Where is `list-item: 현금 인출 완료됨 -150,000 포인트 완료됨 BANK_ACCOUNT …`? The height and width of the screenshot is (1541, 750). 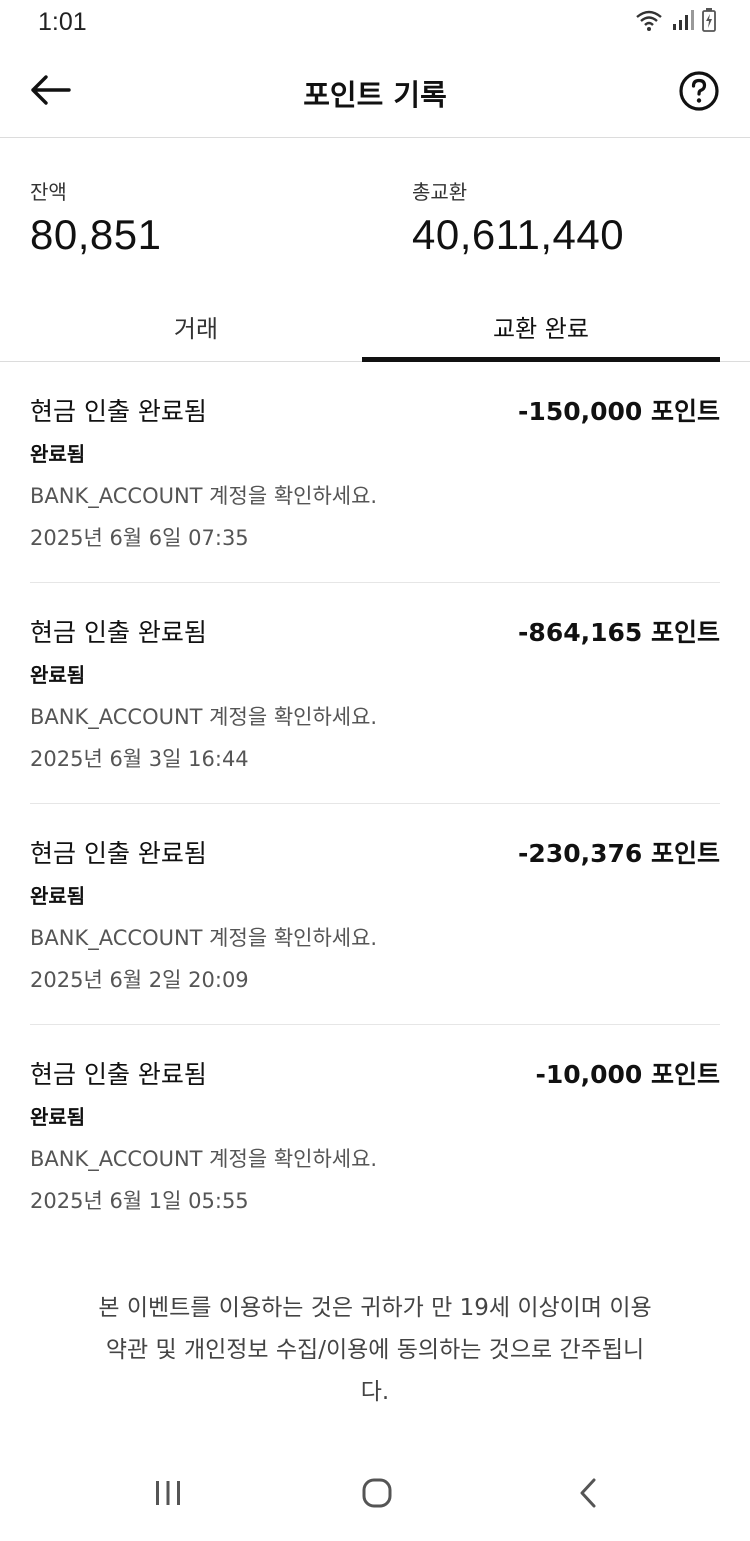
list-item: 현금 인출 완료됨 -150,000 포인트 완료됨 BANK_ACCOUNT … is located at coordinates (375, 472).